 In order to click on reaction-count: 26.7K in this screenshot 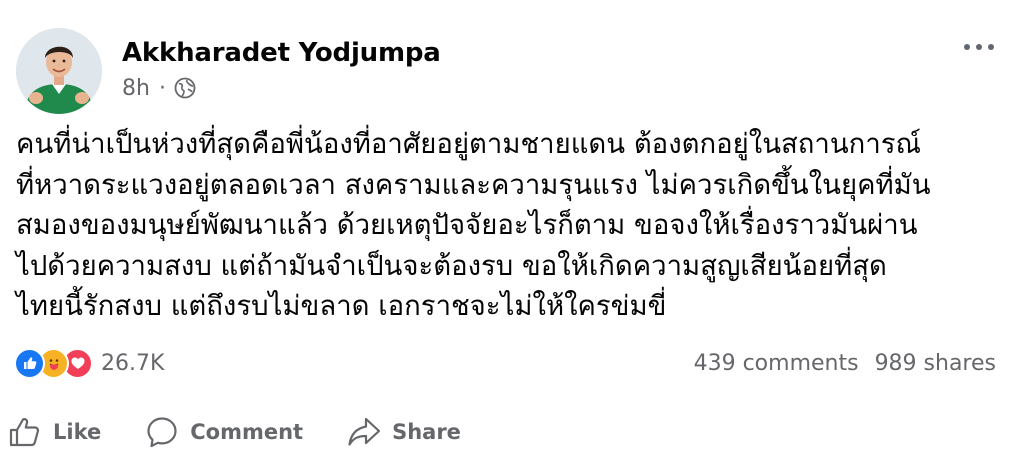, I will do `click(133, 363)`.